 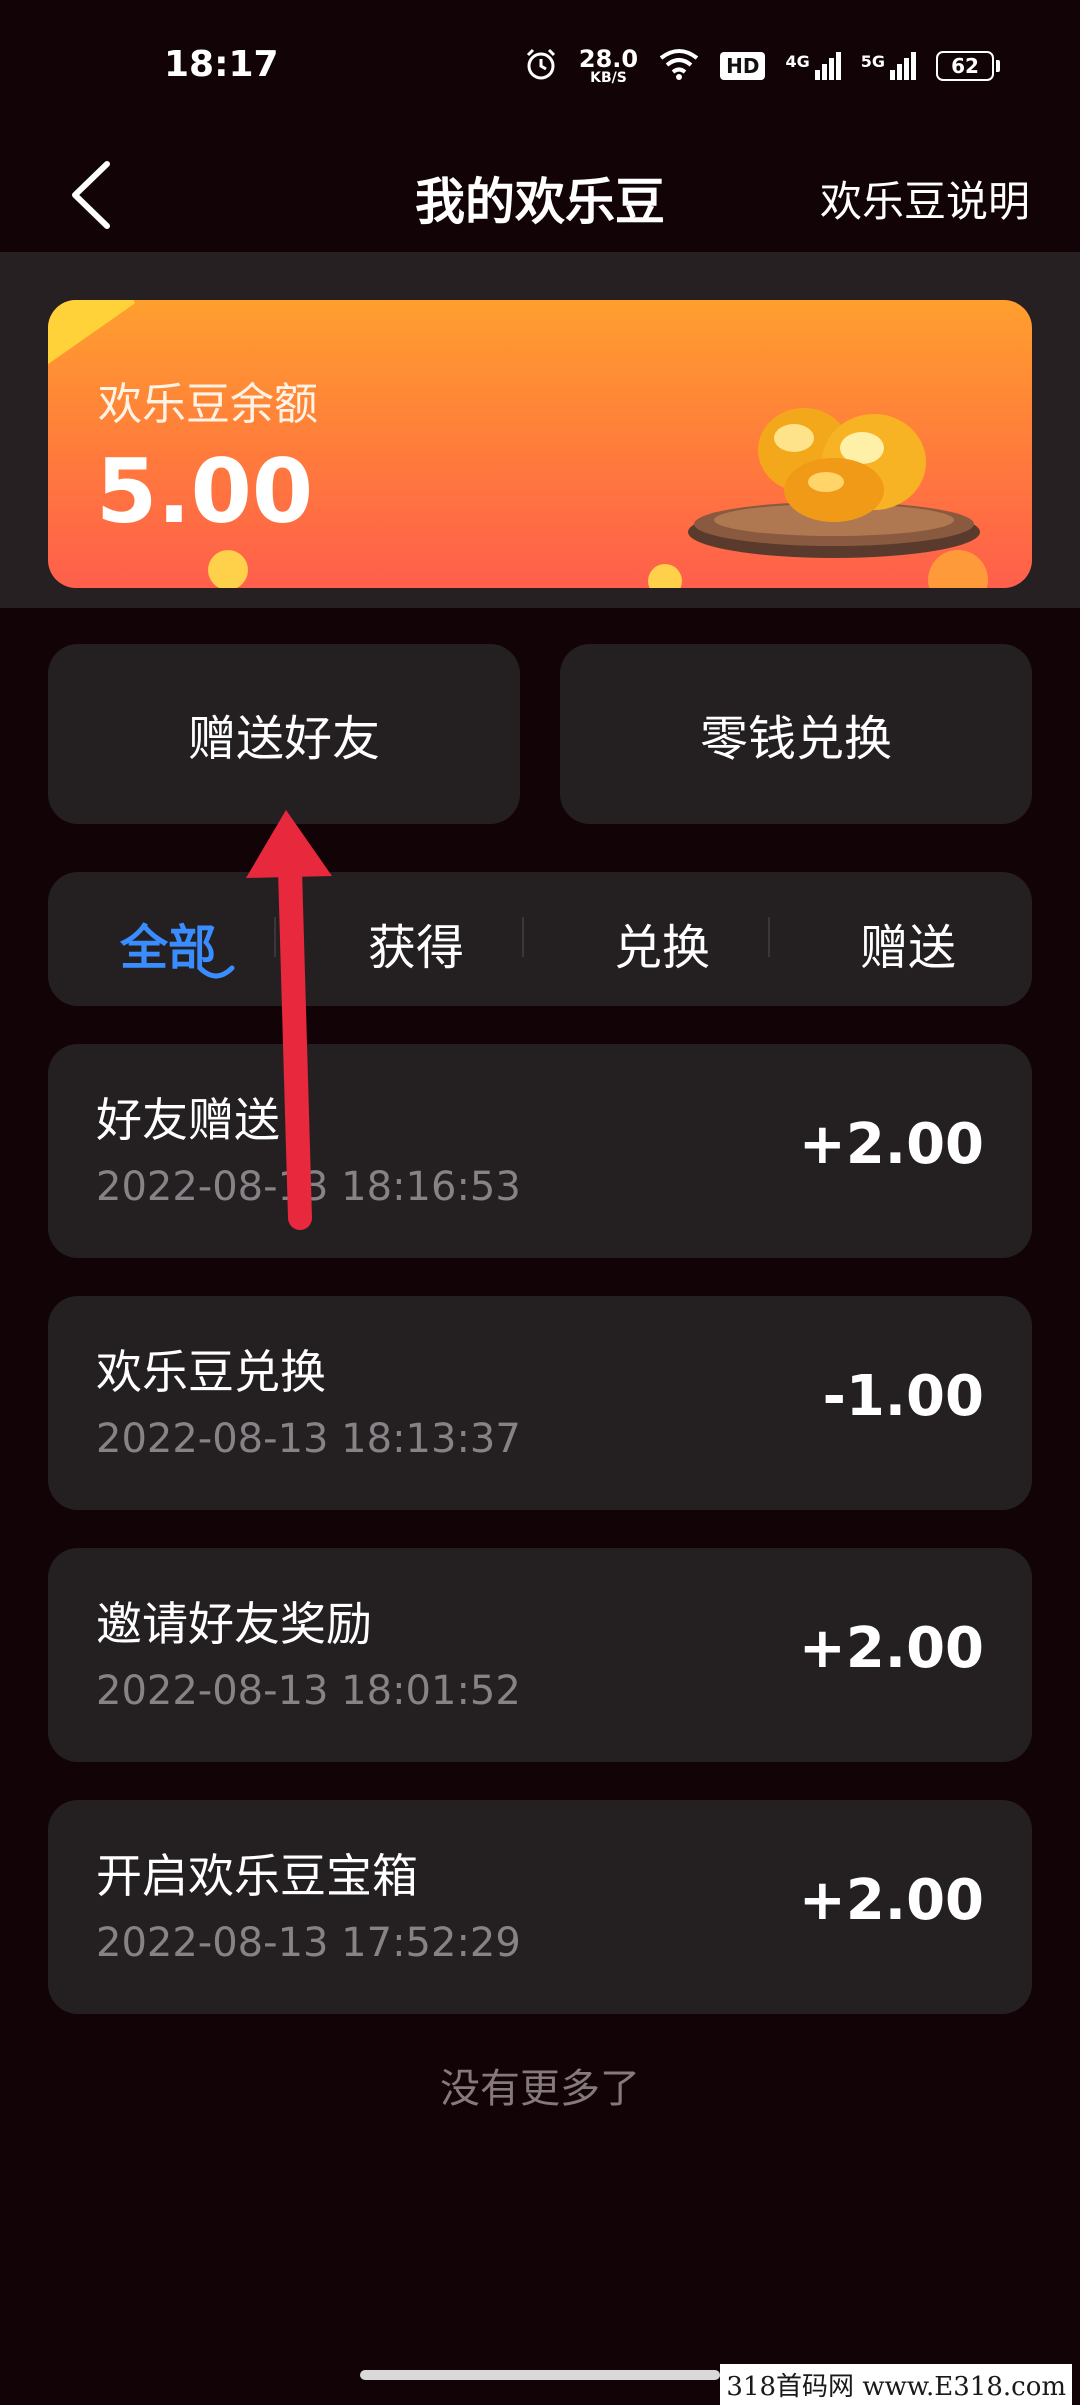 What do you see at coordinates (608, 59) in the screenshot?
I see `network-speed-value: 28.0` at bounding box center [608, 59].